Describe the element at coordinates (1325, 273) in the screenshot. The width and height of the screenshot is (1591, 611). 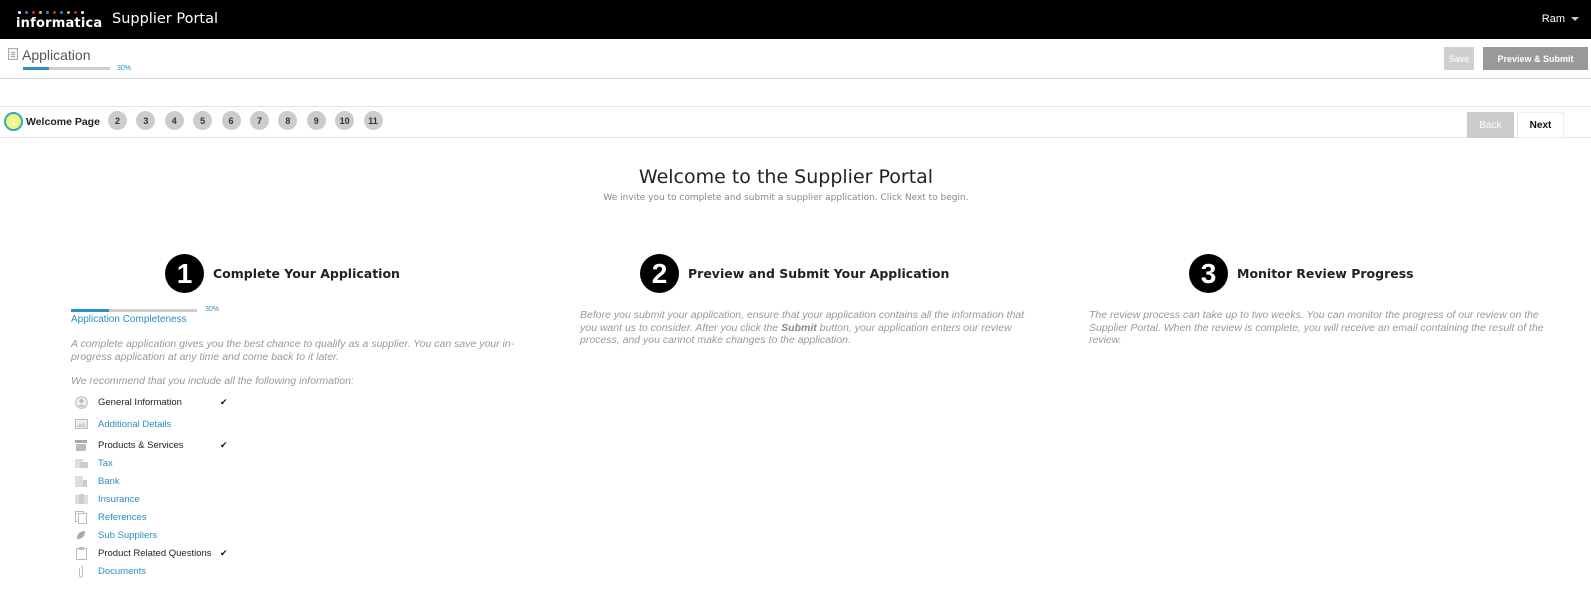
I see `section-title: Monitor Review Progress` at that location.